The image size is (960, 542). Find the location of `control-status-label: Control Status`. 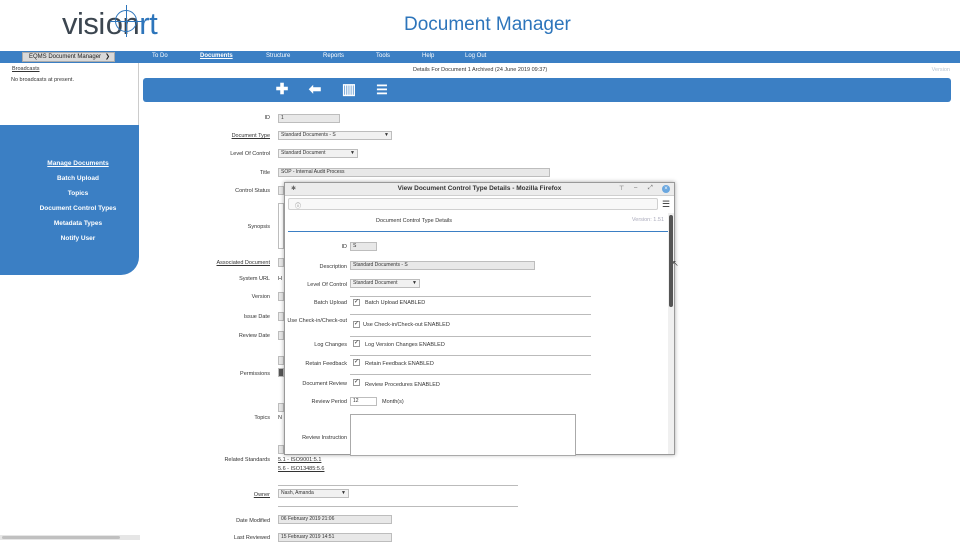

control-status-label: Control Status is located at coordinates (252, 191).